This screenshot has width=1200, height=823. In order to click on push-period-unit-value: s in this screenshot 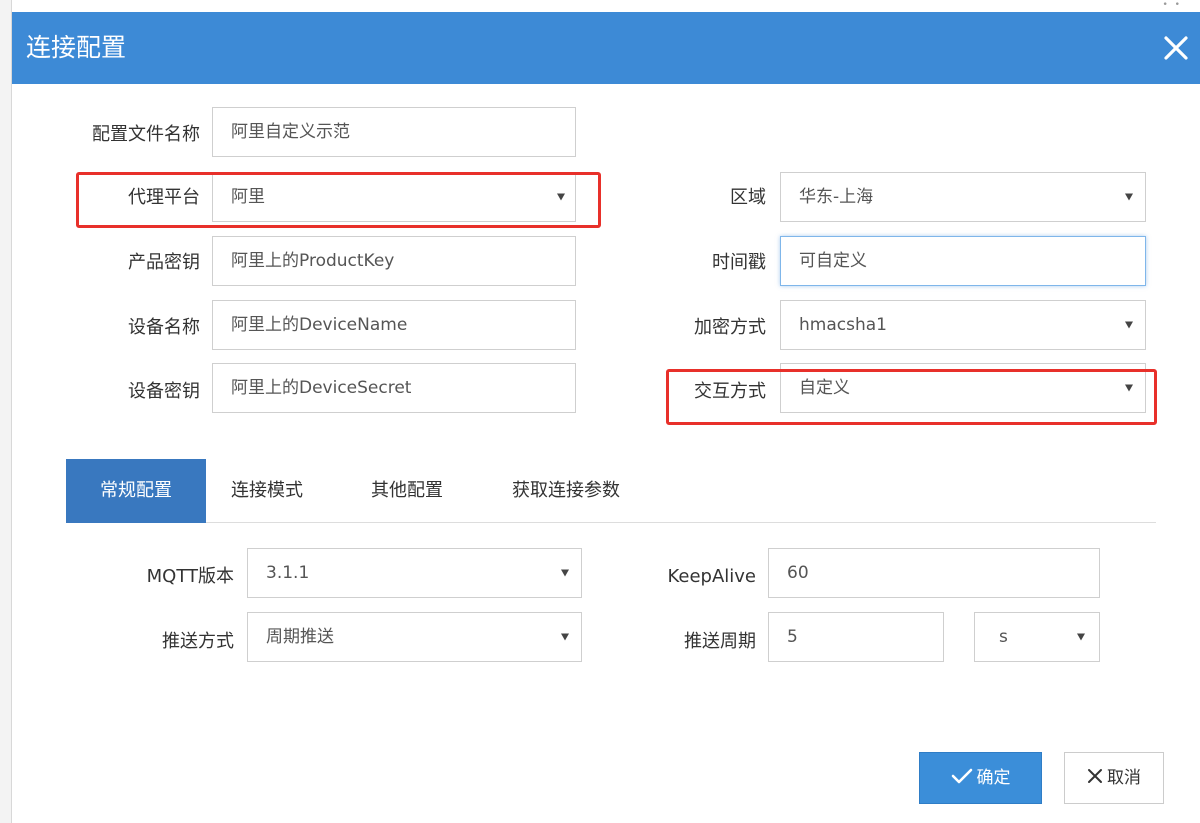, I will do `click(1003, 637)`.